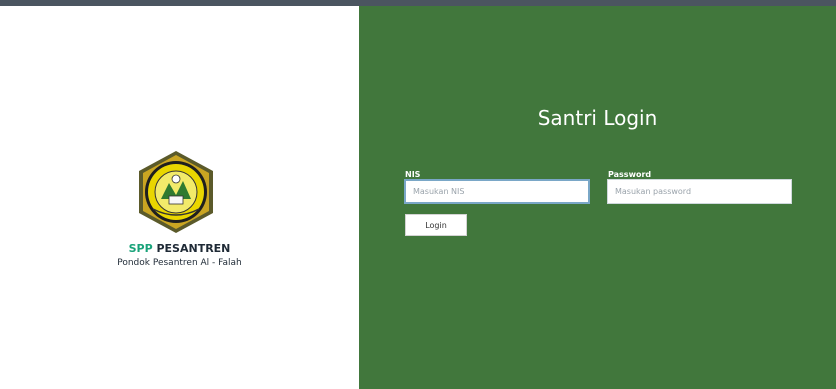 This screenshot has height=389, width=836. Describe the element at coordinates (179, 263) in the screenshot. I see `brand-subtitle: Pondok Pesantren Al - Falah` at that location.